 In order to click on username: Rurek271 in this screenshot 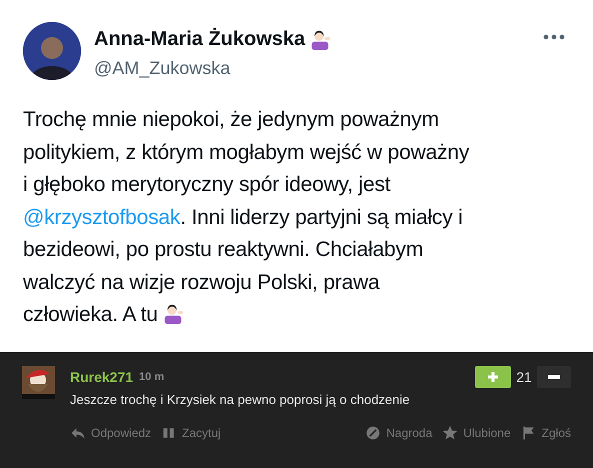, I will do `click(102, 377)`.